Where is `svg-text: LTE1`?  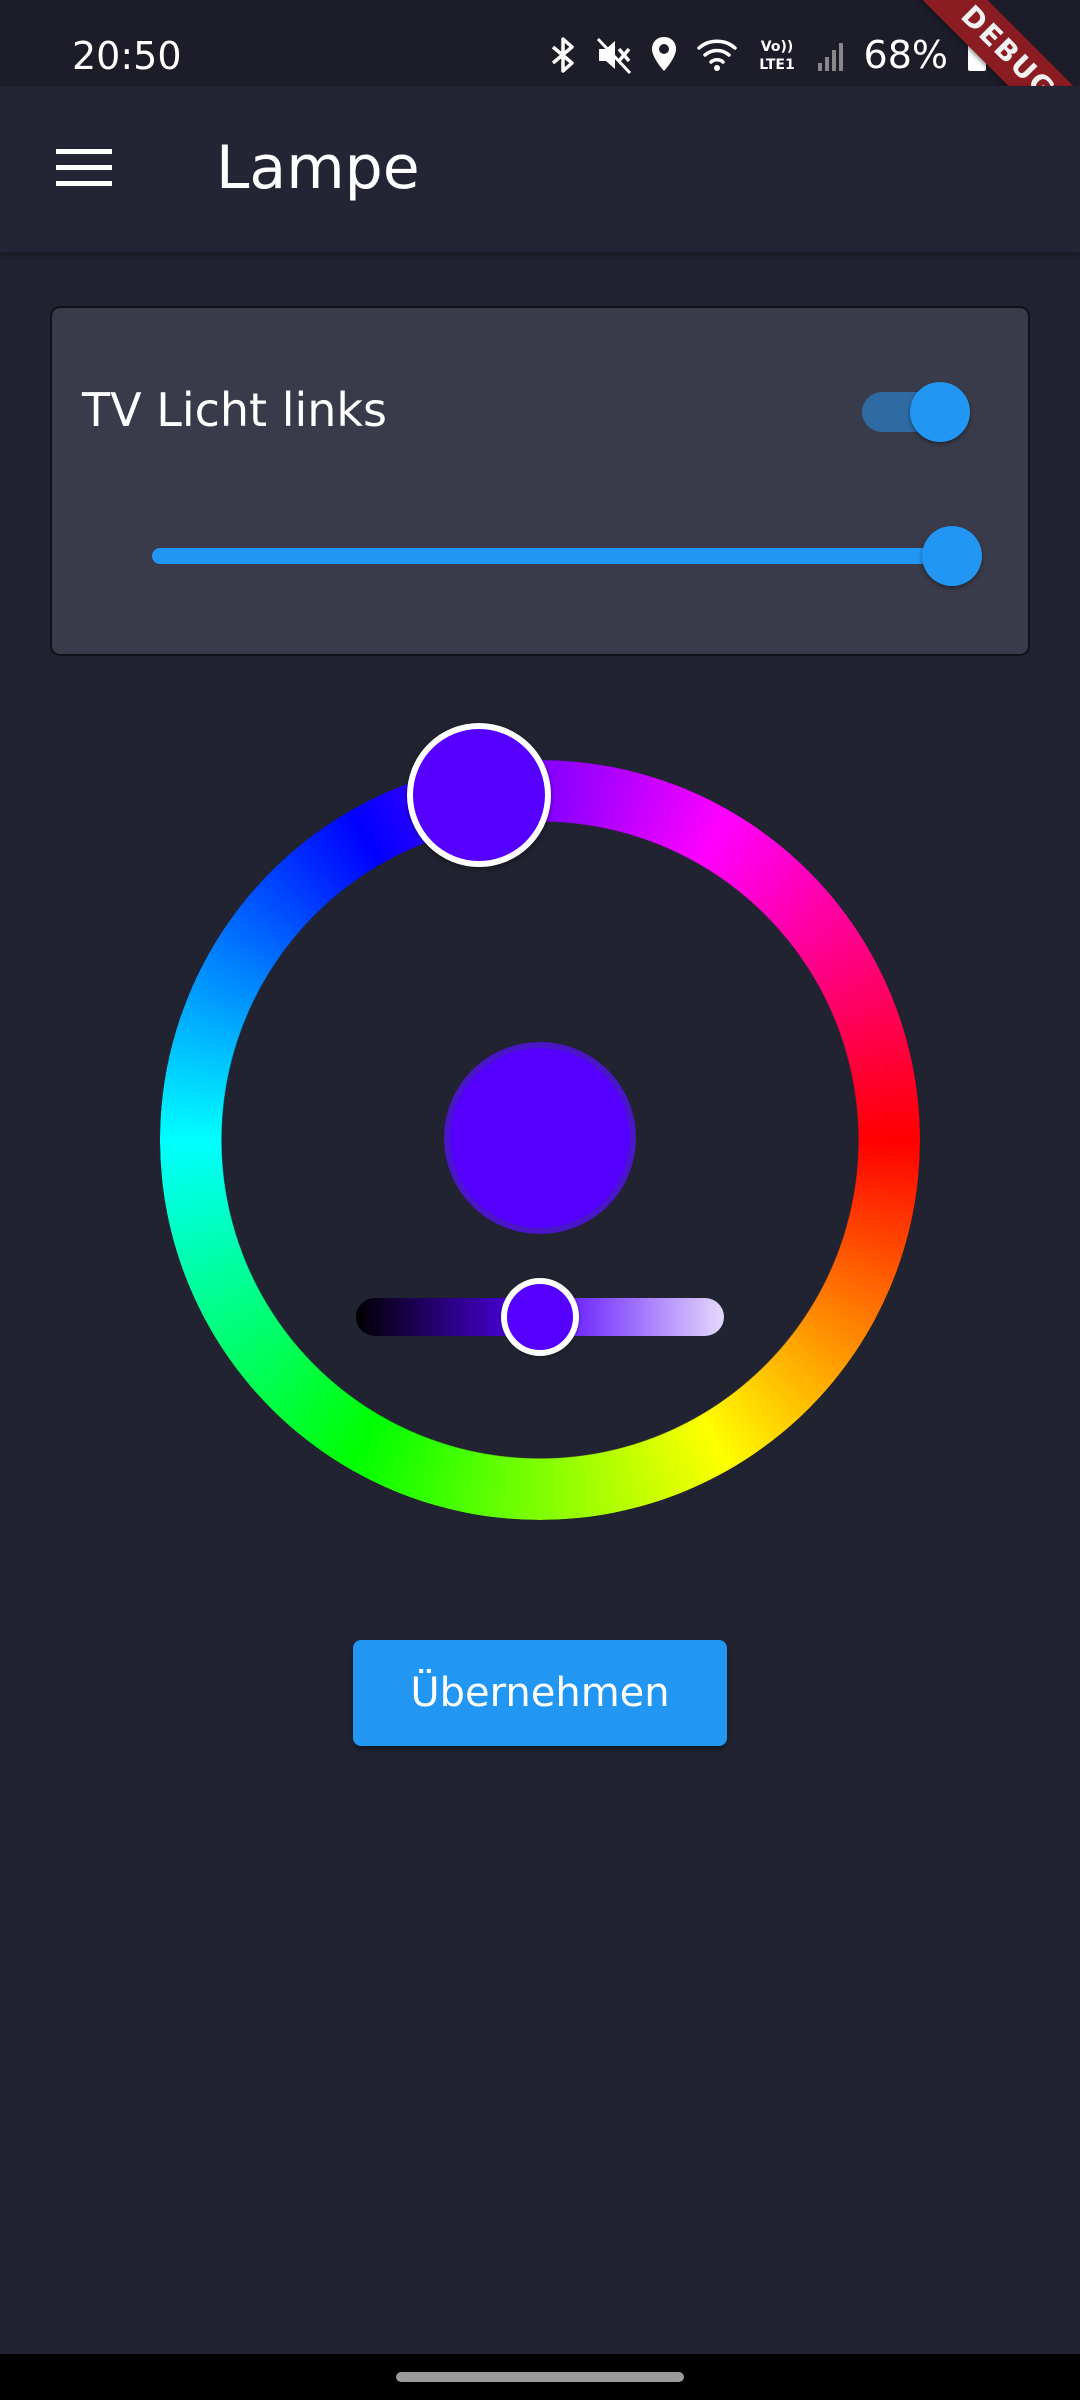
svg-text: LTE1 is located at coordinates (776, 65).